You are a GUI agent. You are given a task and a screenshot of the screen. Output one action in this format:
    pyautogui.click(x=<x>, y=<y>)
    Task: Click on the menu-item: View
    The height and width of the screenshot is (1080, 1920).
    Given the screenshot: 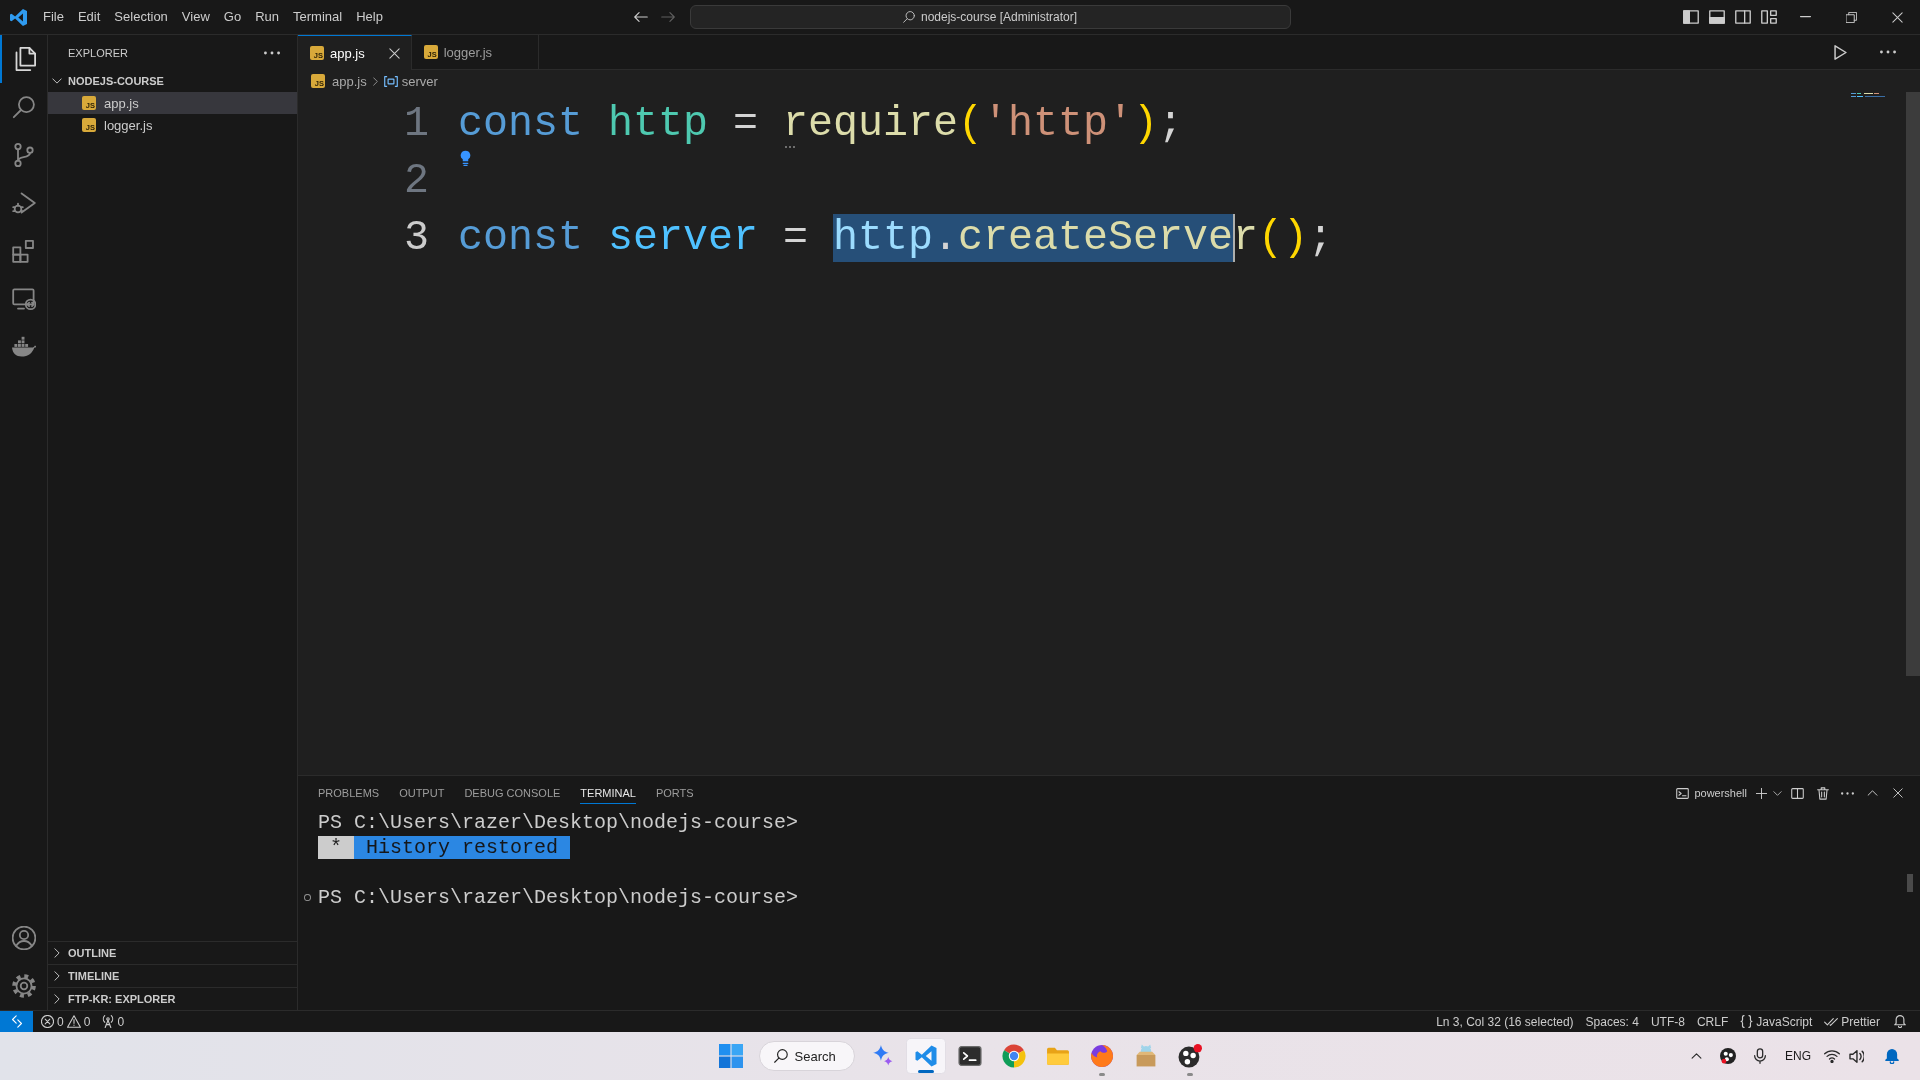 What is the action you would take?
    pyautogui.click(x=195, y=17)
    